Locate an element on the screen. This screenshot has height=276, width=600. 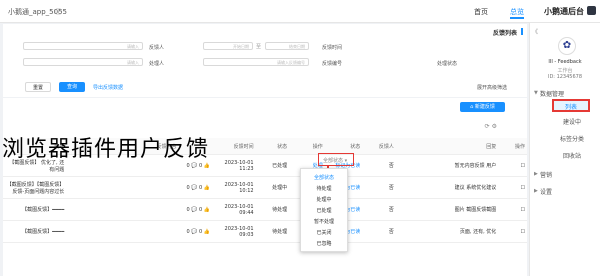
sidebar-item-building: 建设中 is located at coordinates (572, 122).